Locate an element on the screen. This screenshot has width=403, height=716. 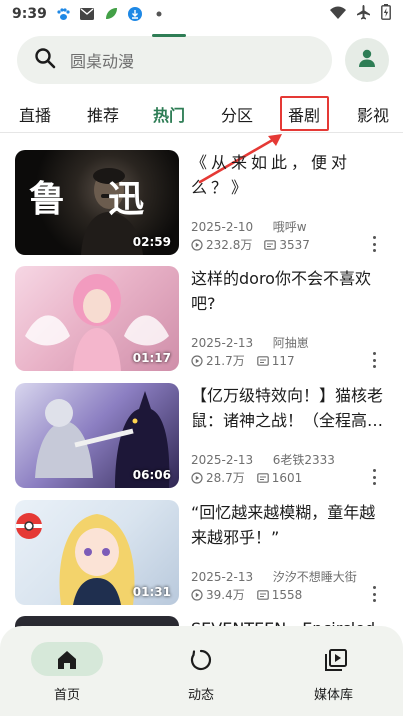
danmaku-count: 1558 is located at coordinates (287, 594).